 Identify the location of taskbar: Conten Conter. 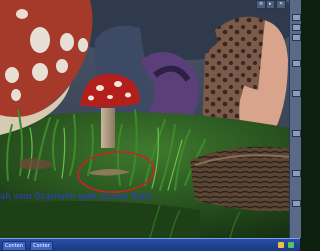
(150, 244).